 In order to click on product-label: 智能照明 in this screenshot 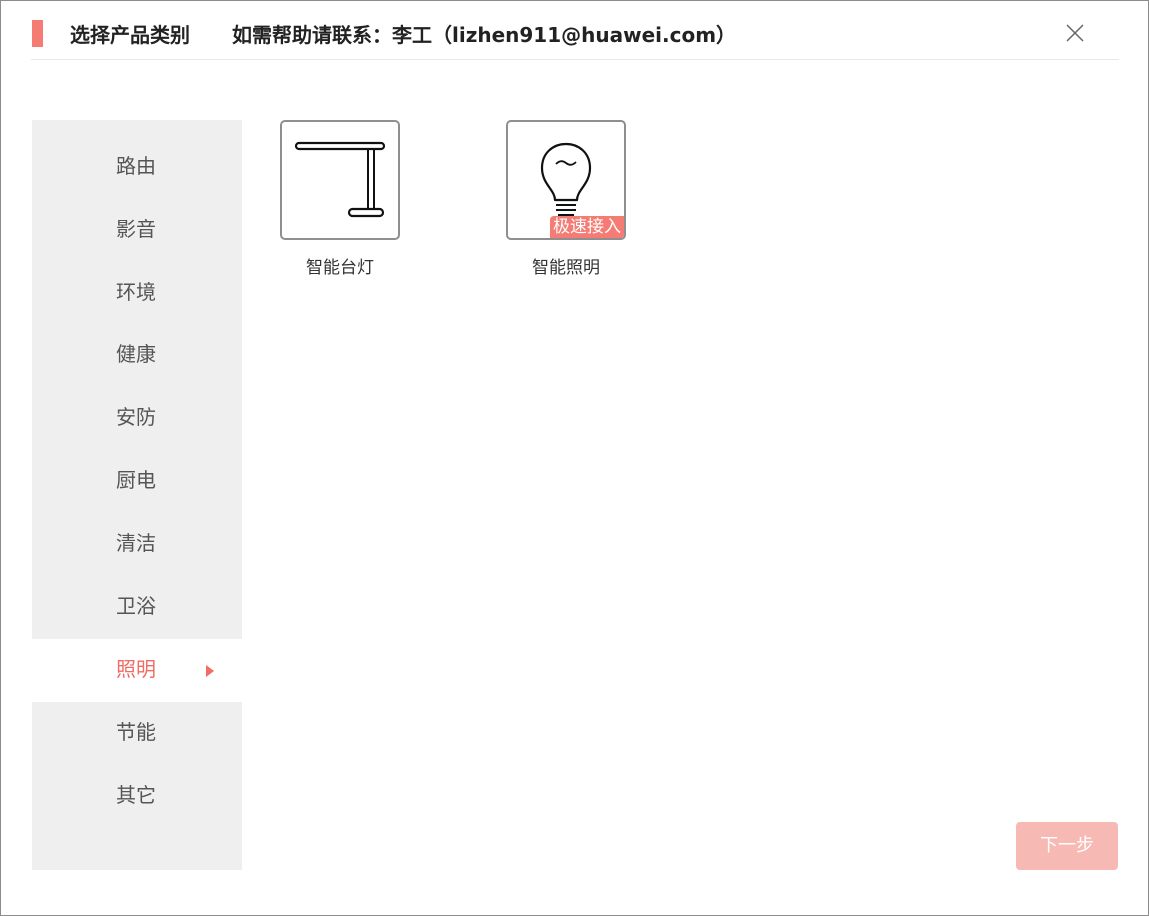, I will do `click(566, 268)`.